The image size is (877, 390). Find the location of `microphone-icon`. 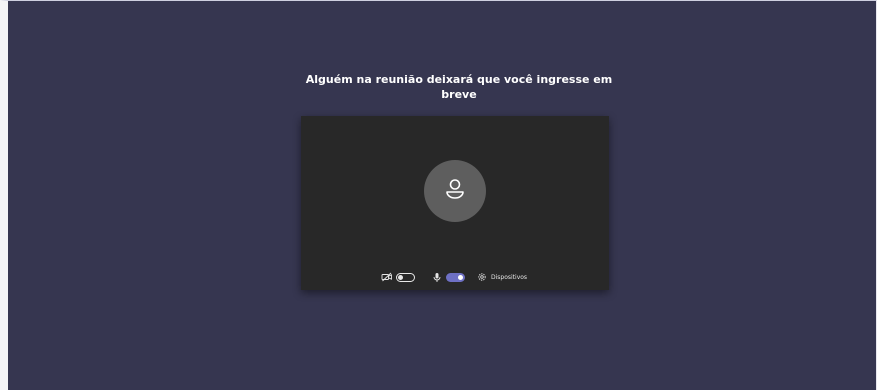

microphone-icon is located at coordinates (437, 277).